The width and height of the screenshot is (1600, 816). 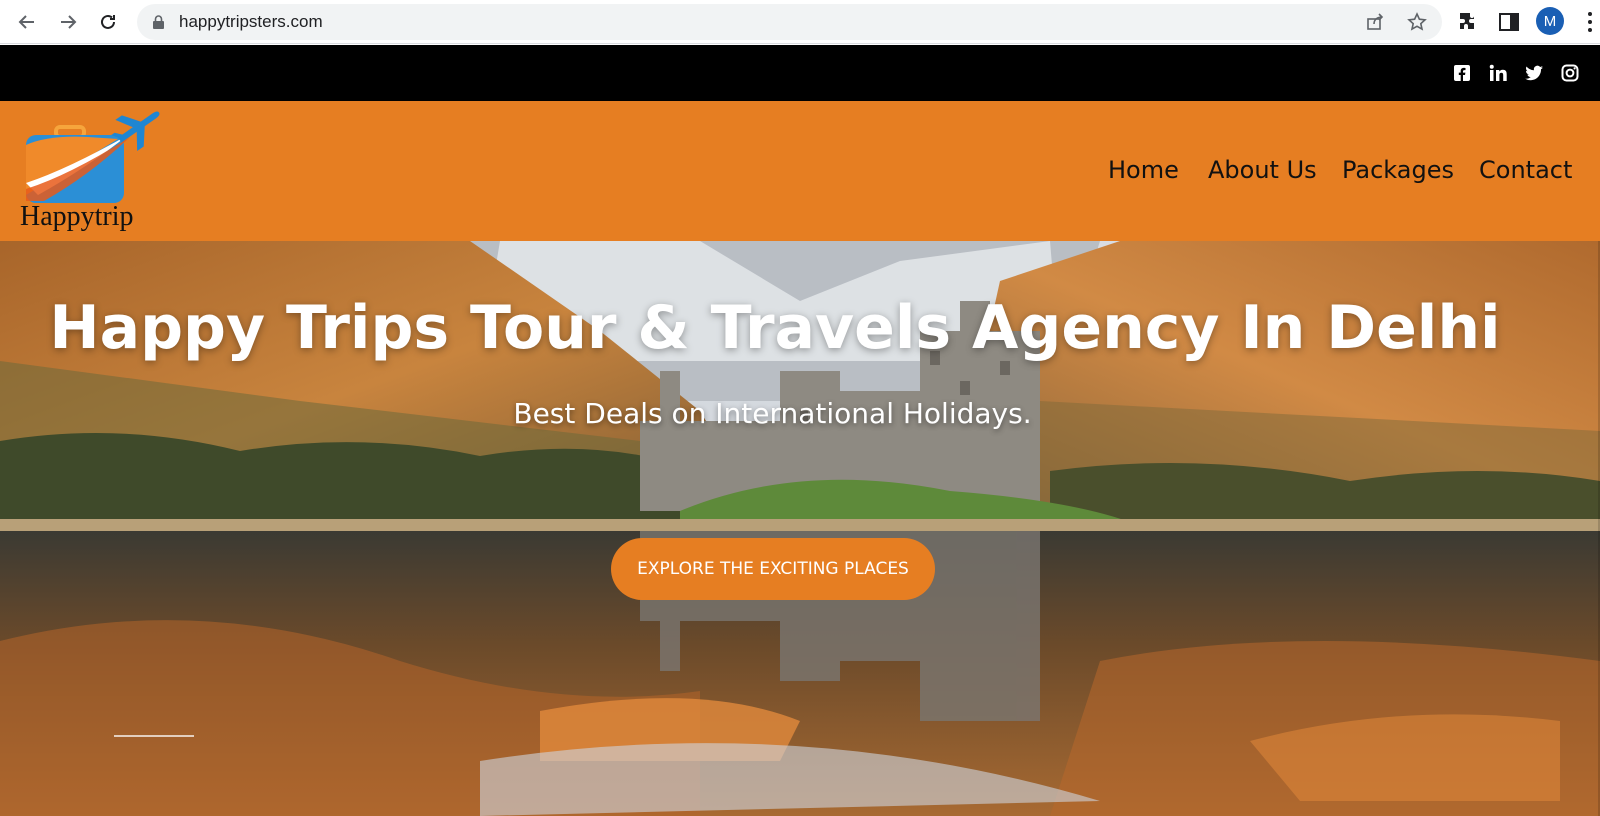 I want to click on avatar-letter: M, so click(x=1550, y=21).